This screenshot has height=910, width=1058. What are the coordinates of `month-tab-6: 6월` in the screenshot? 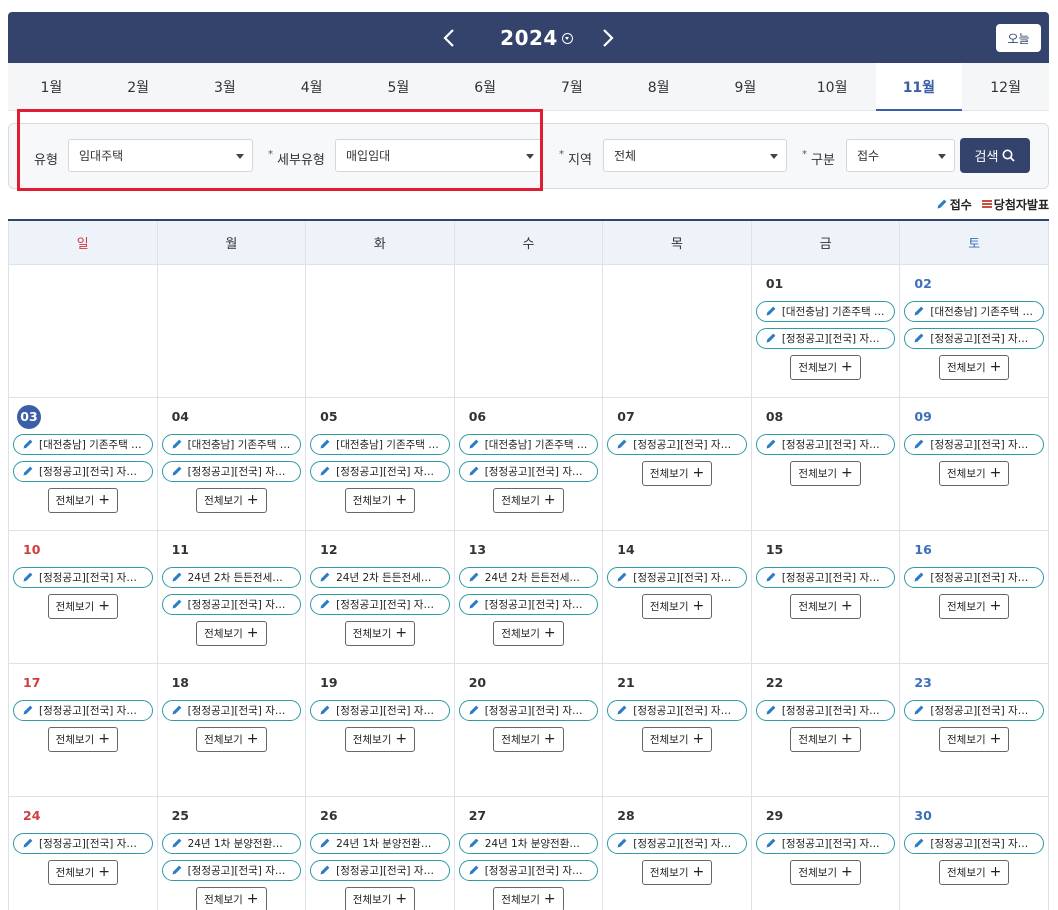 It's located at (485, 86).